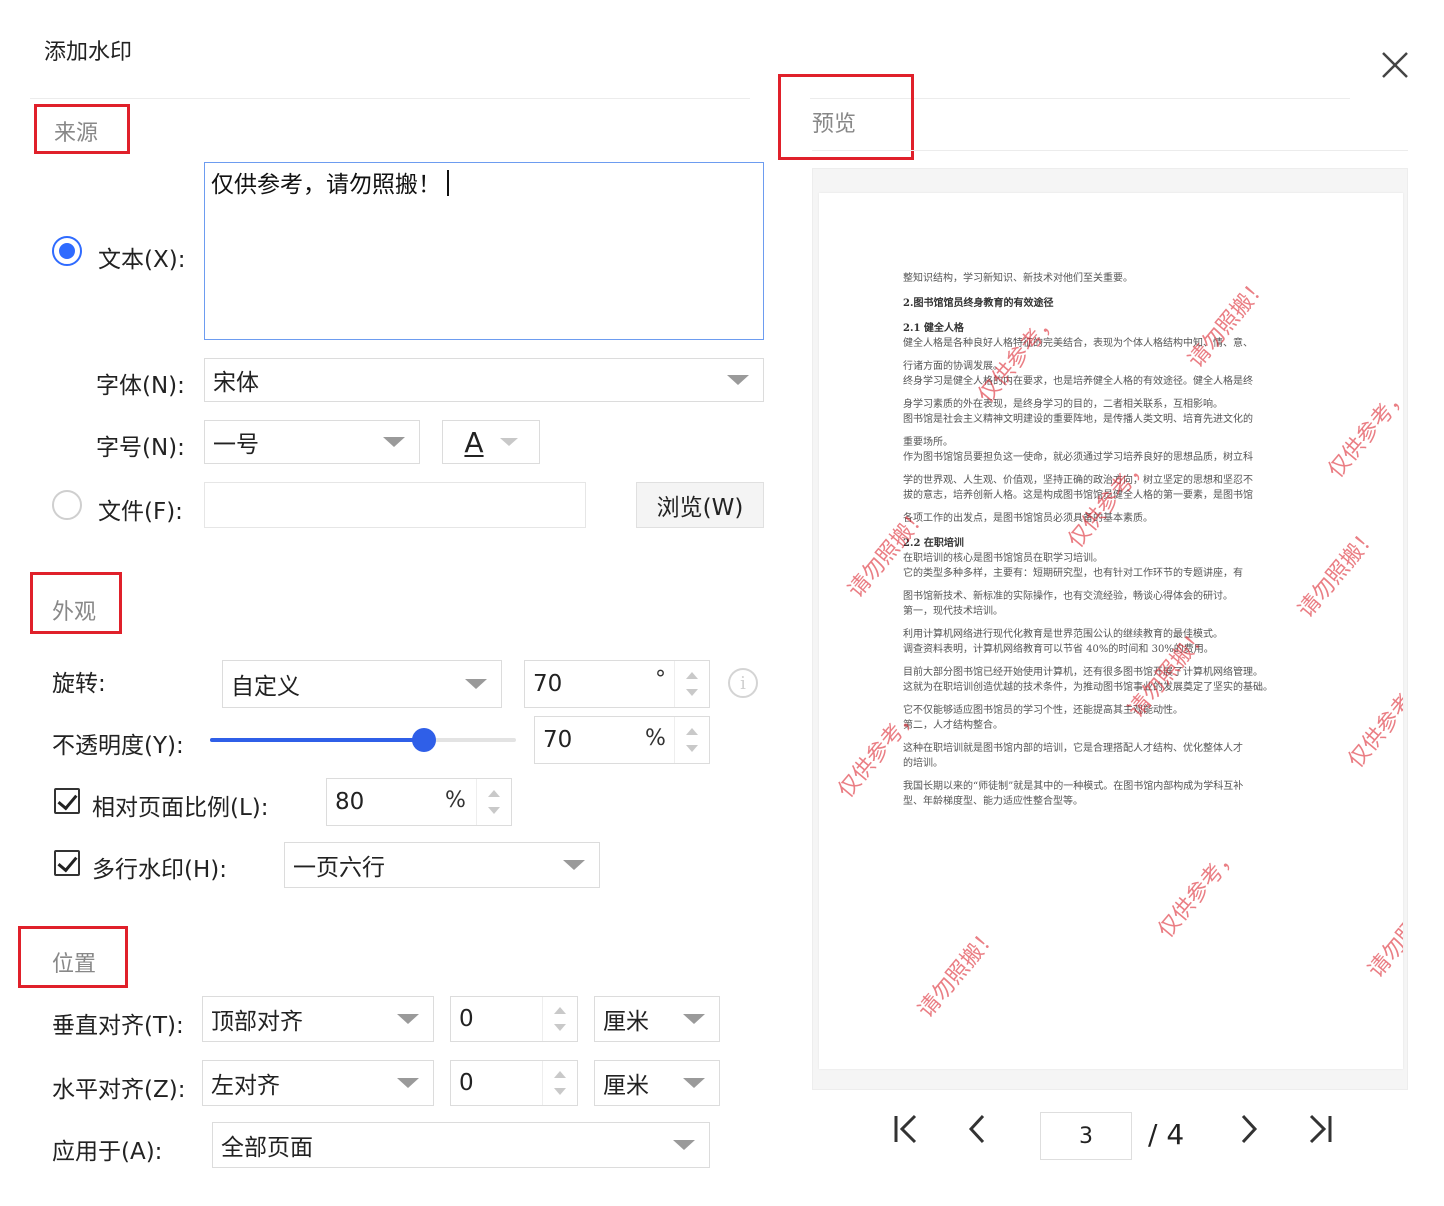  I want to click on slider-thumb, so click(424, 740).